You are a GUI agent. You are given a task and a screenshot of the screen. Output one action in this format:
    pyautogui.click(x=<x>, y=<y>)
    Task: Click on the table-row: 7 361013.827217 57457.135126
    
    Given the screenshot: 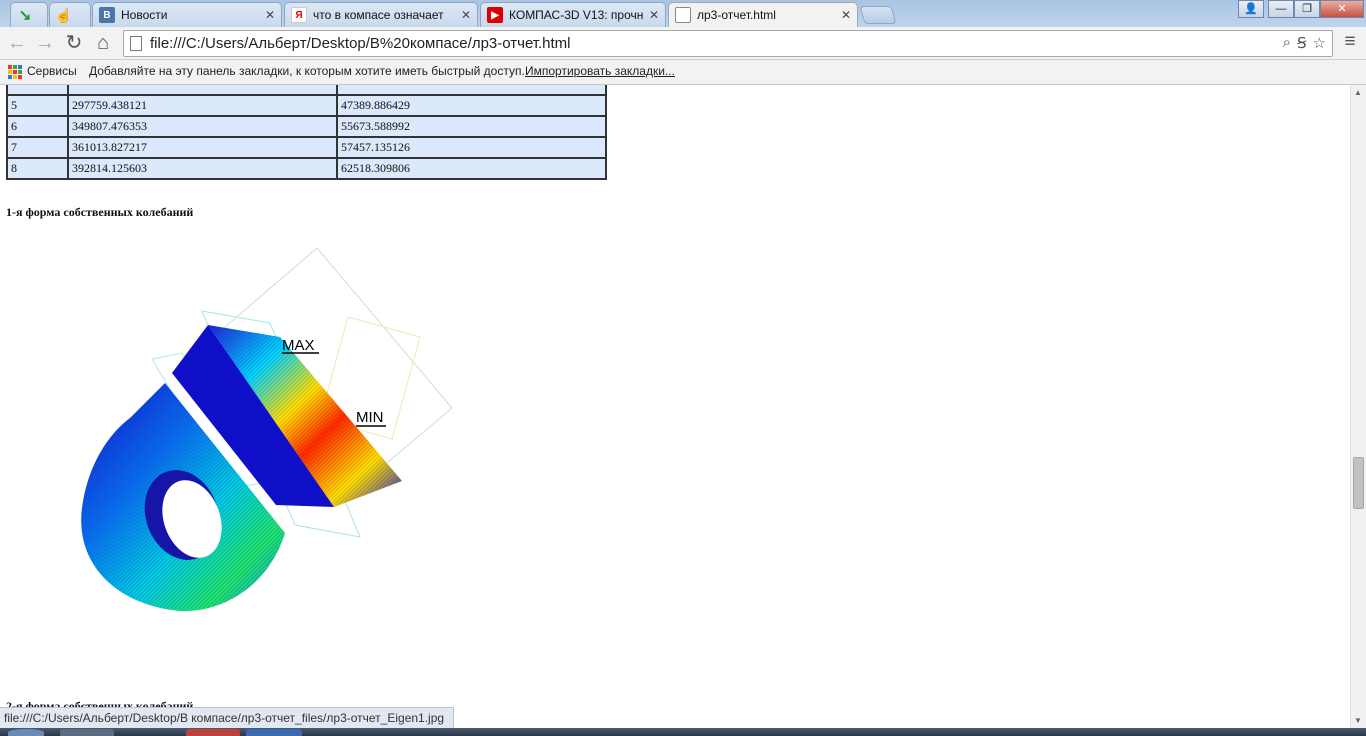 What is the action you would take?
    pyautogui.click(x=306, y=147)
    